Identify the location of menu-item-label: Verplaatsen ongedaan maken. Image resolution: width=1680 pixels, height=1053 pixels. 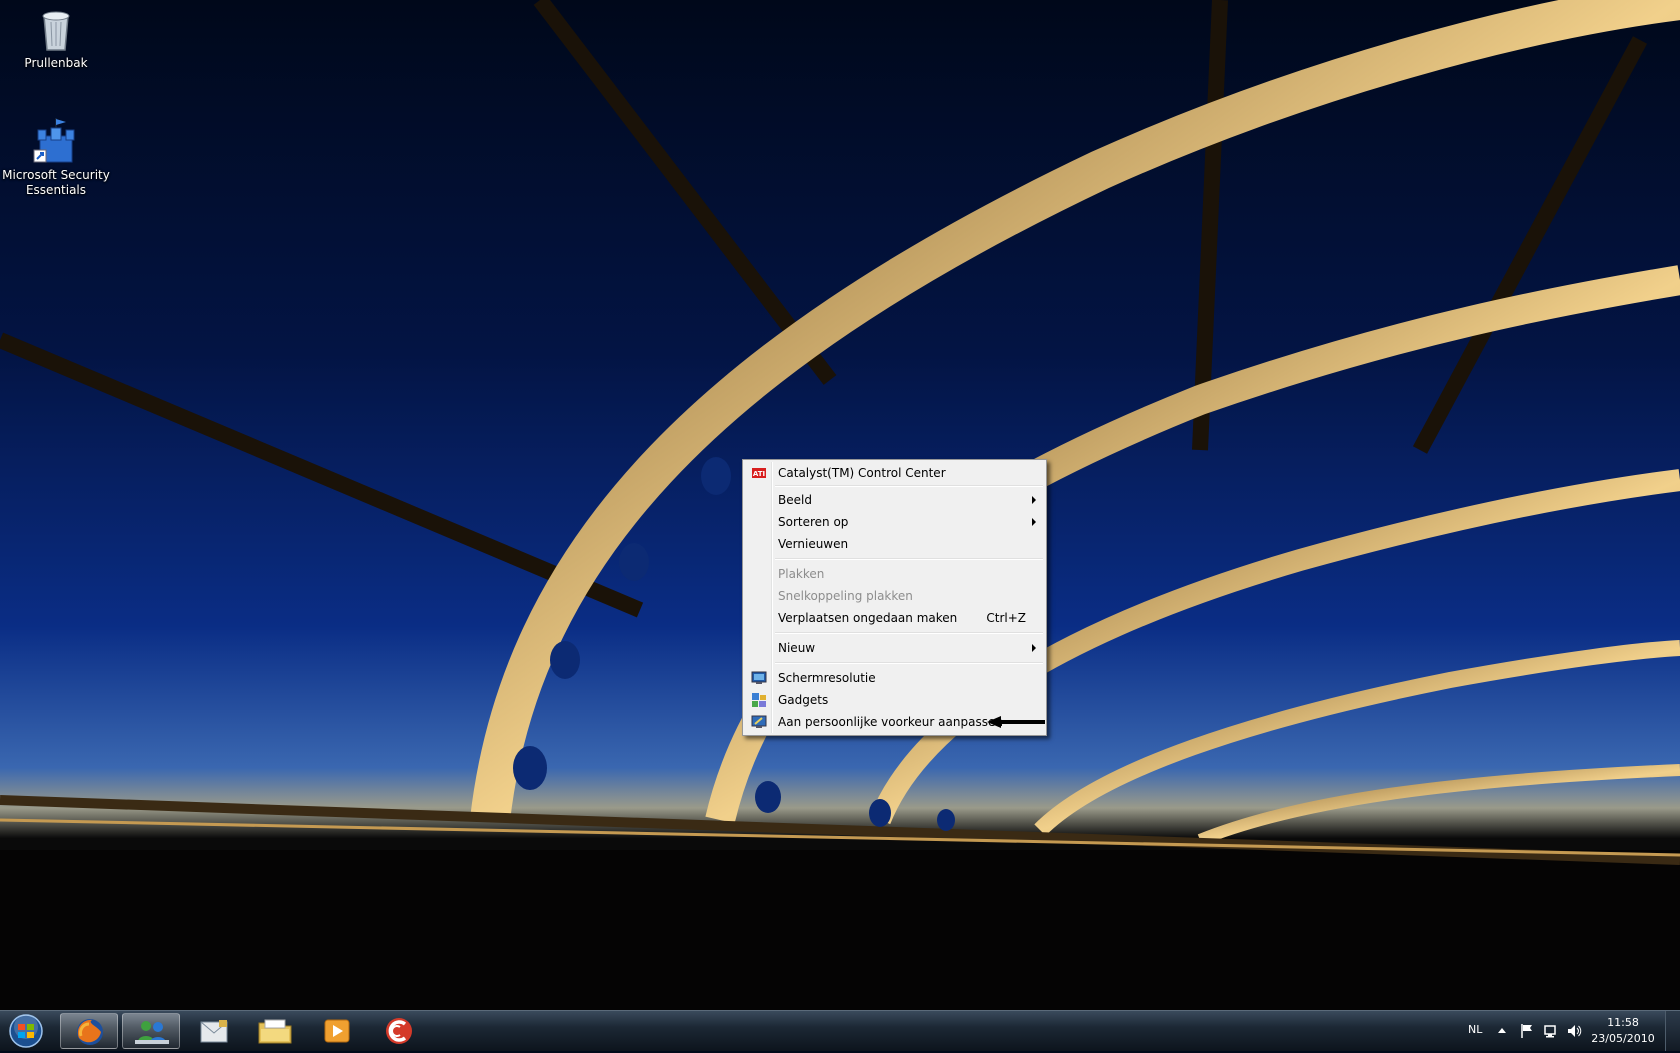
(868, 618).